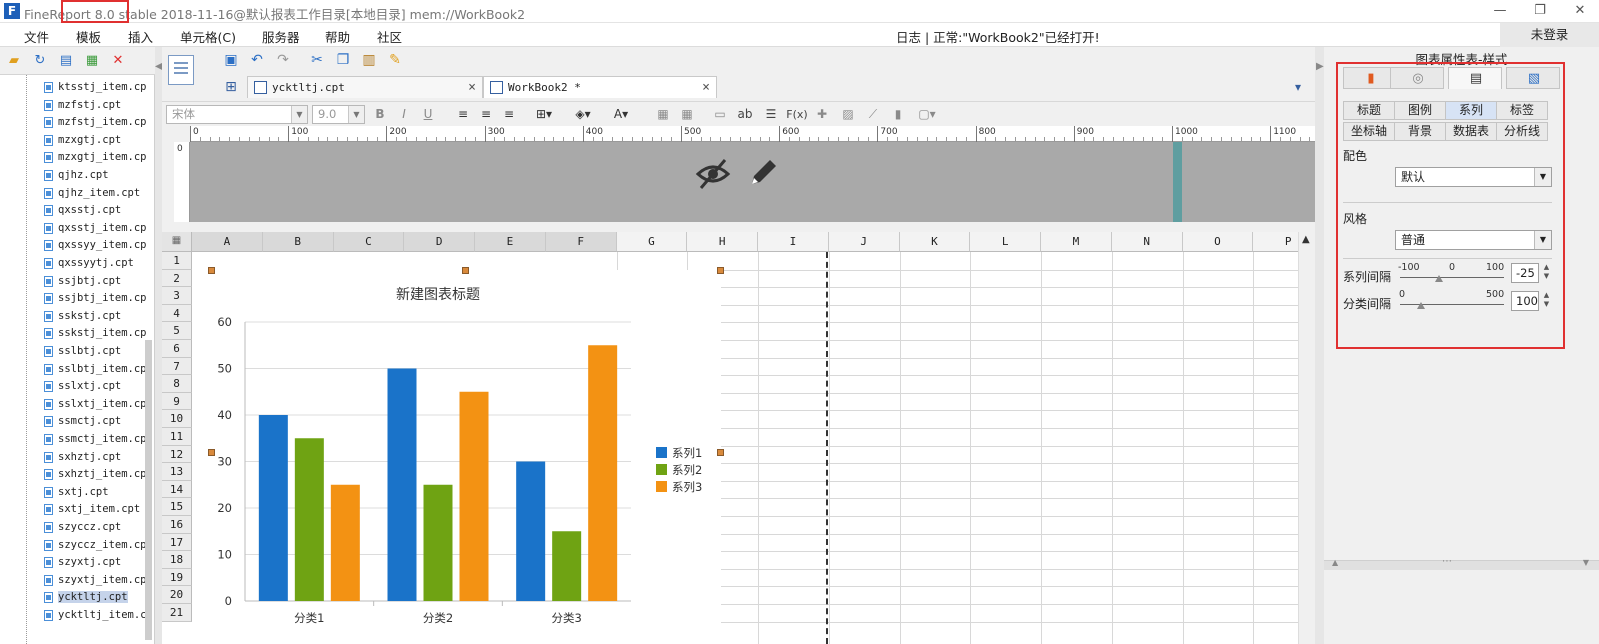 The height and width of the screenshot is (644, 1599). What do you see at coordinates (75, 405) in the screenshot?
I see `tree-item: sslxtj_item.cp` at bounding box center [75, 405].